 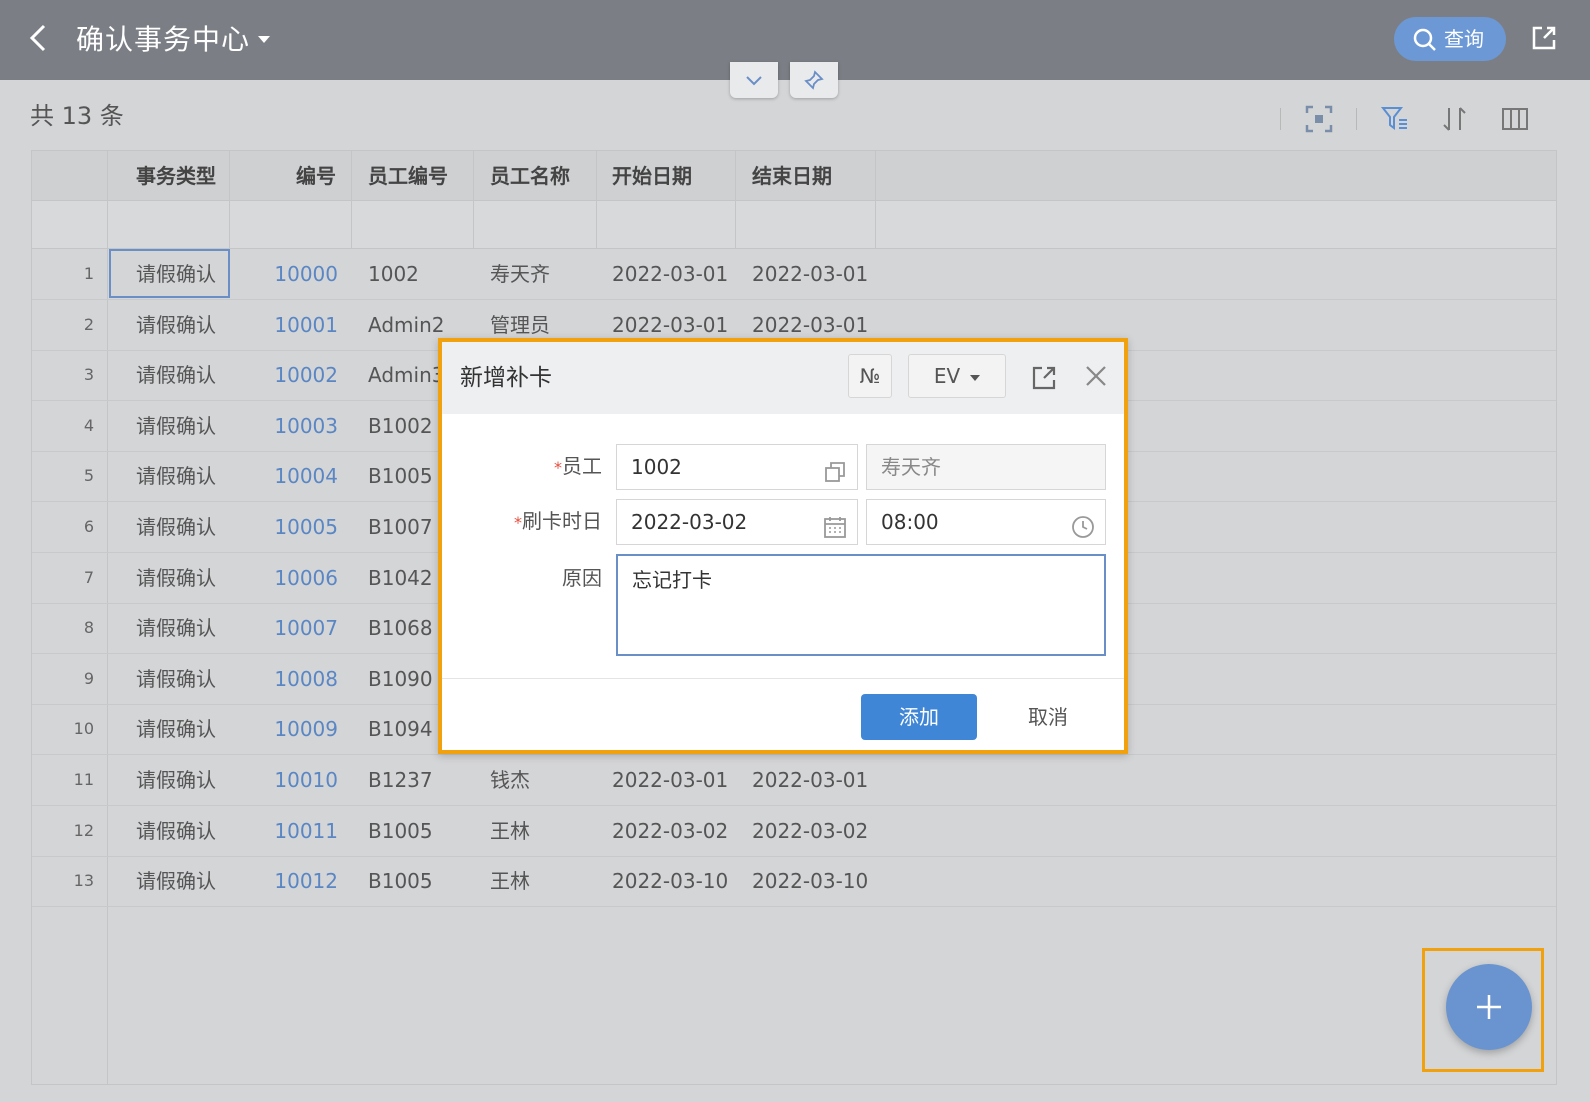 What do you see at coordinates (400, 780) in the screenshot?
I see `cell-empid: B1237` at bounding box center [400, 780].